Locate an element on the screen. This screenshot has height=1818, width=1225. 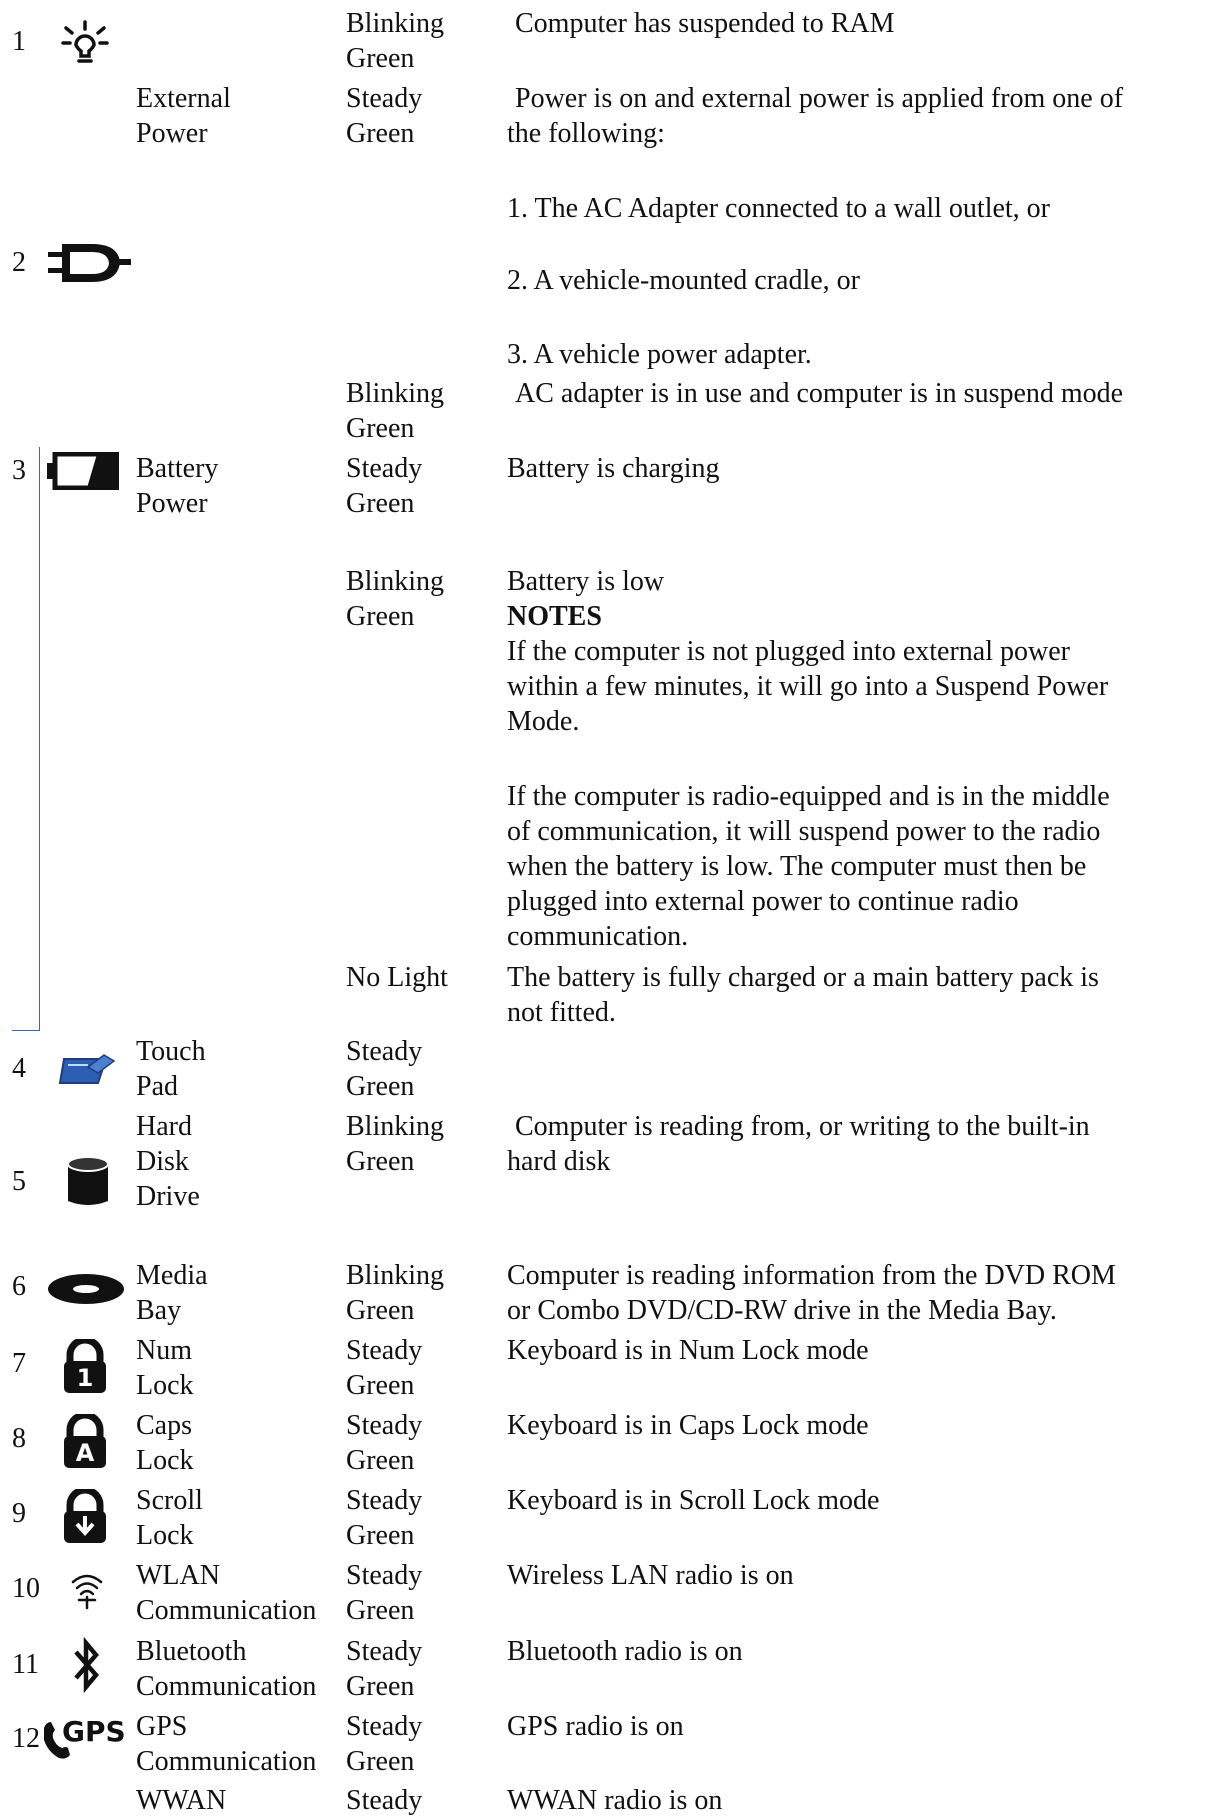
row-4-label-line-1: Touch is located at coordinates (171, 1051).